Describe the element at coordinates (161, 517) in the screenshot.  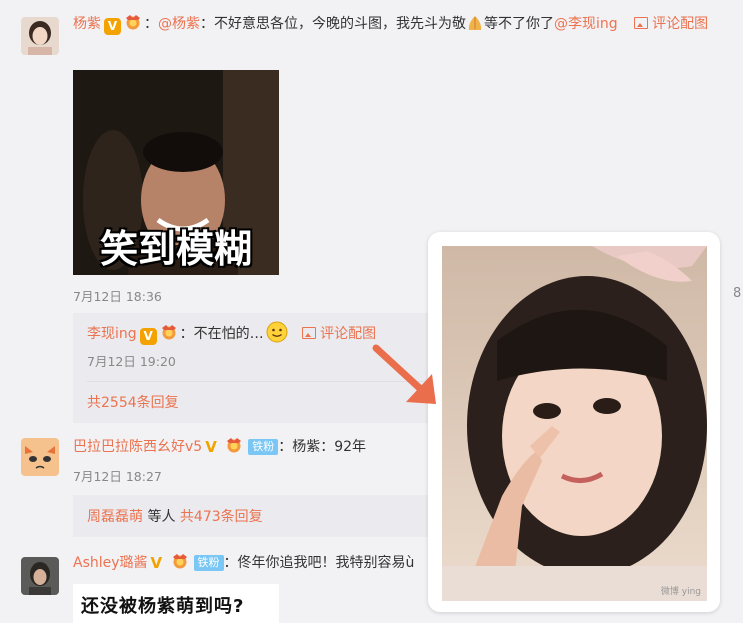
I see `reply-text: 等人` at that location.